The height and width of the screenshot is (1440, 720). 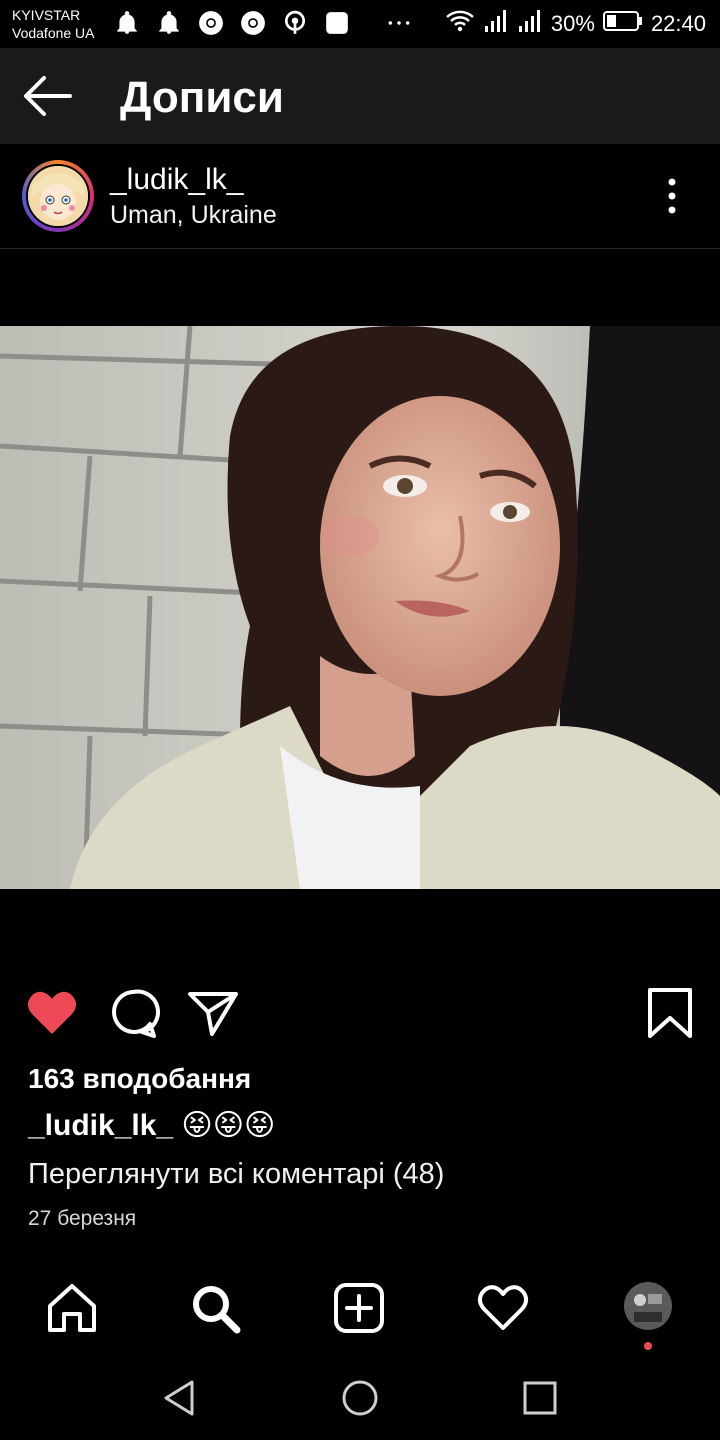 I want to click on post-actions, so click(x=360, y=1016).